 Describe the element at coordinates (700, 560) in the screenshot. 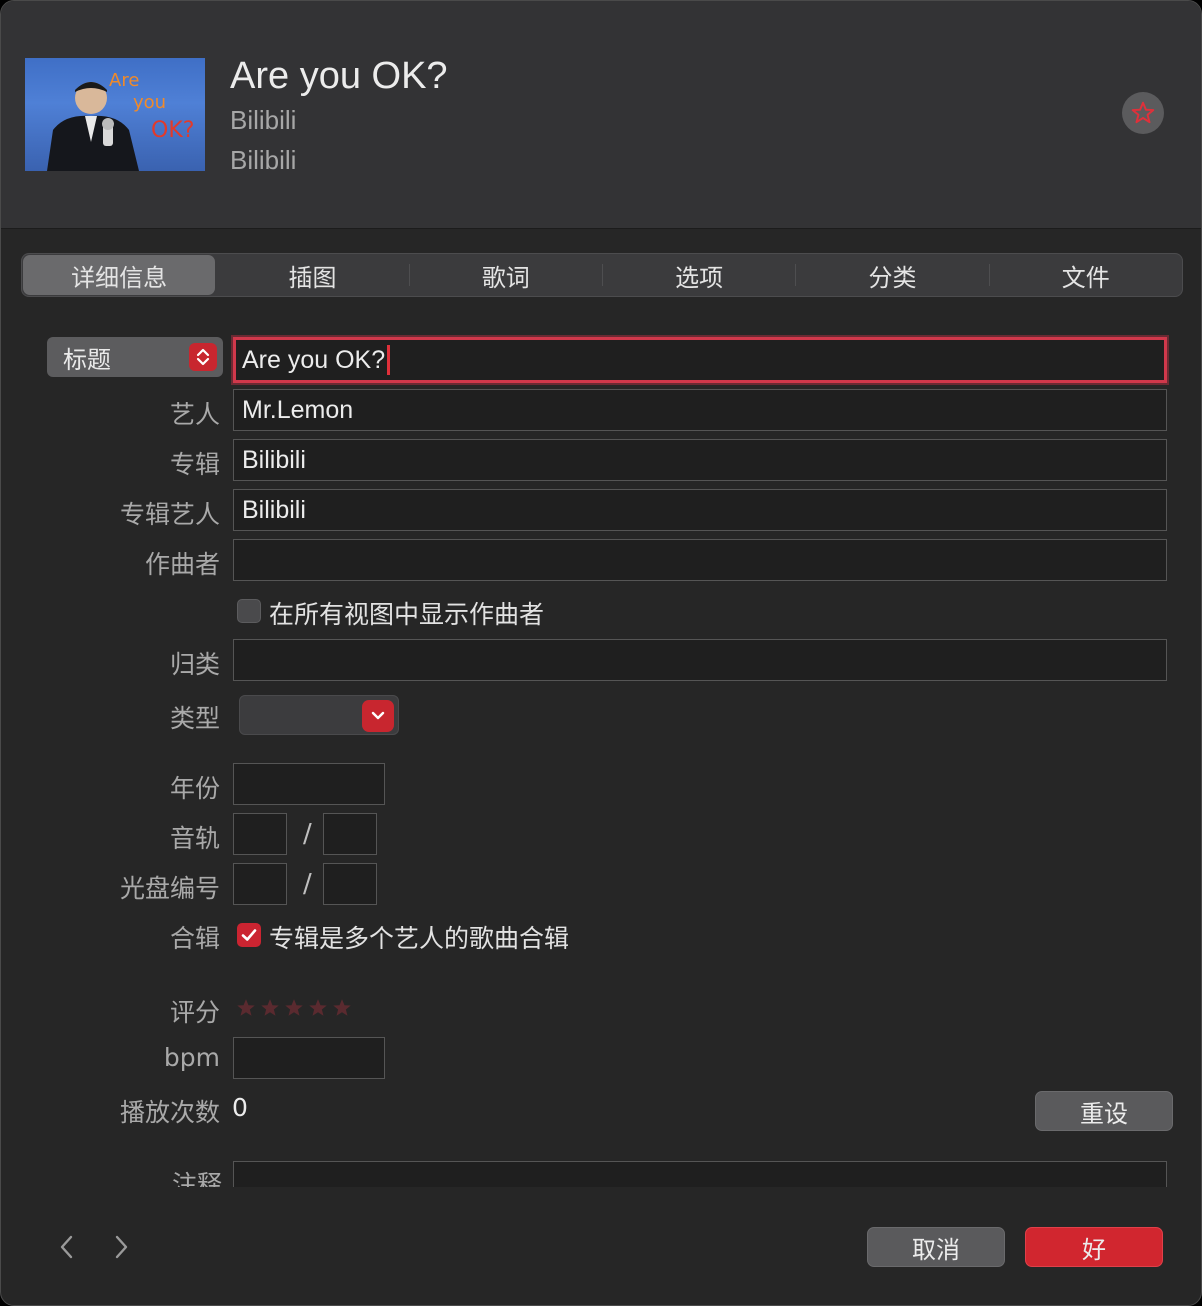

I see `composer-input` at that location.